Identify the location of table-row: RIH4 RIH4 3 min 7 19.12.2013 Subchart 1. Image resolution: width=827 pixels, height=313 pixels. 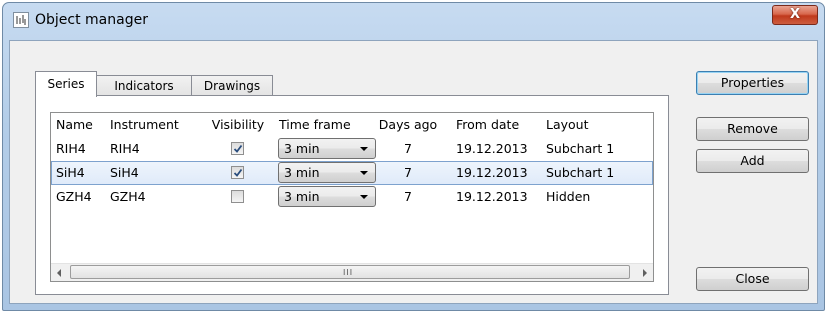
(352, 149).